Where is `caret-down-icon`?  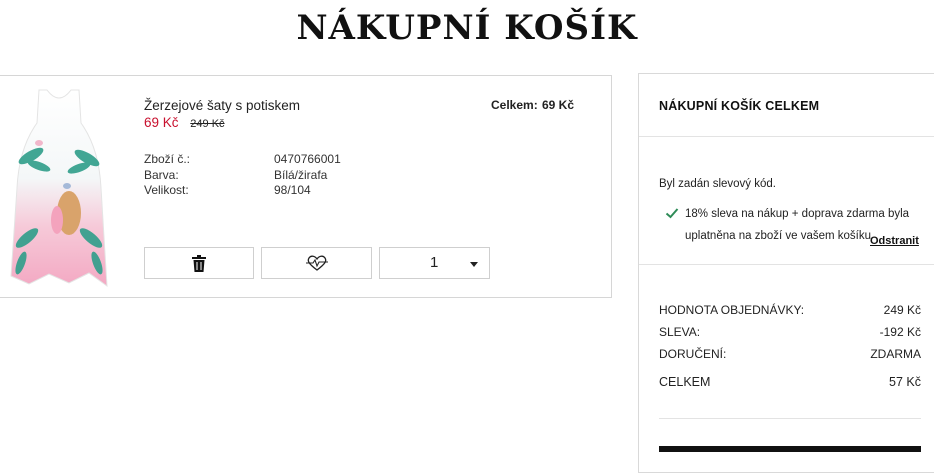 caret-down-icon is located at coordinates (474, 264).